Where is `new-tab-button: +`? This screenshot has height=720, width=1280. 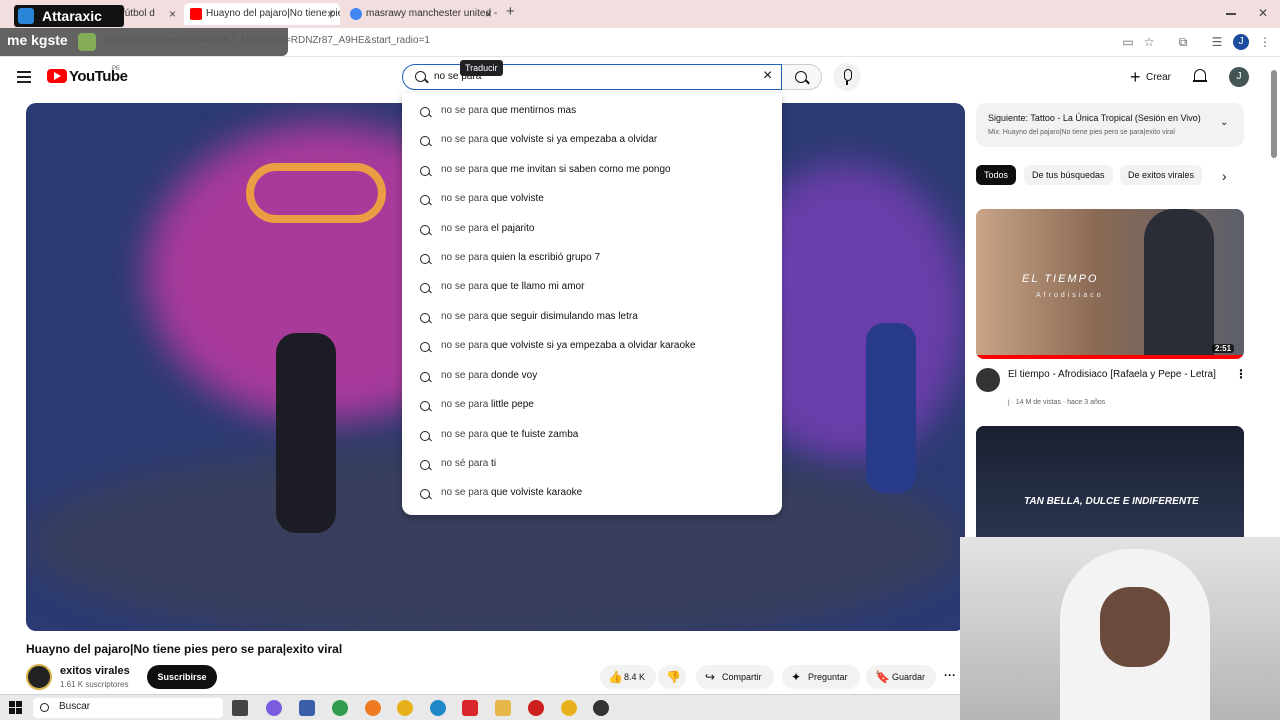
new-tab-button: + is located at coordinates (510, 11).